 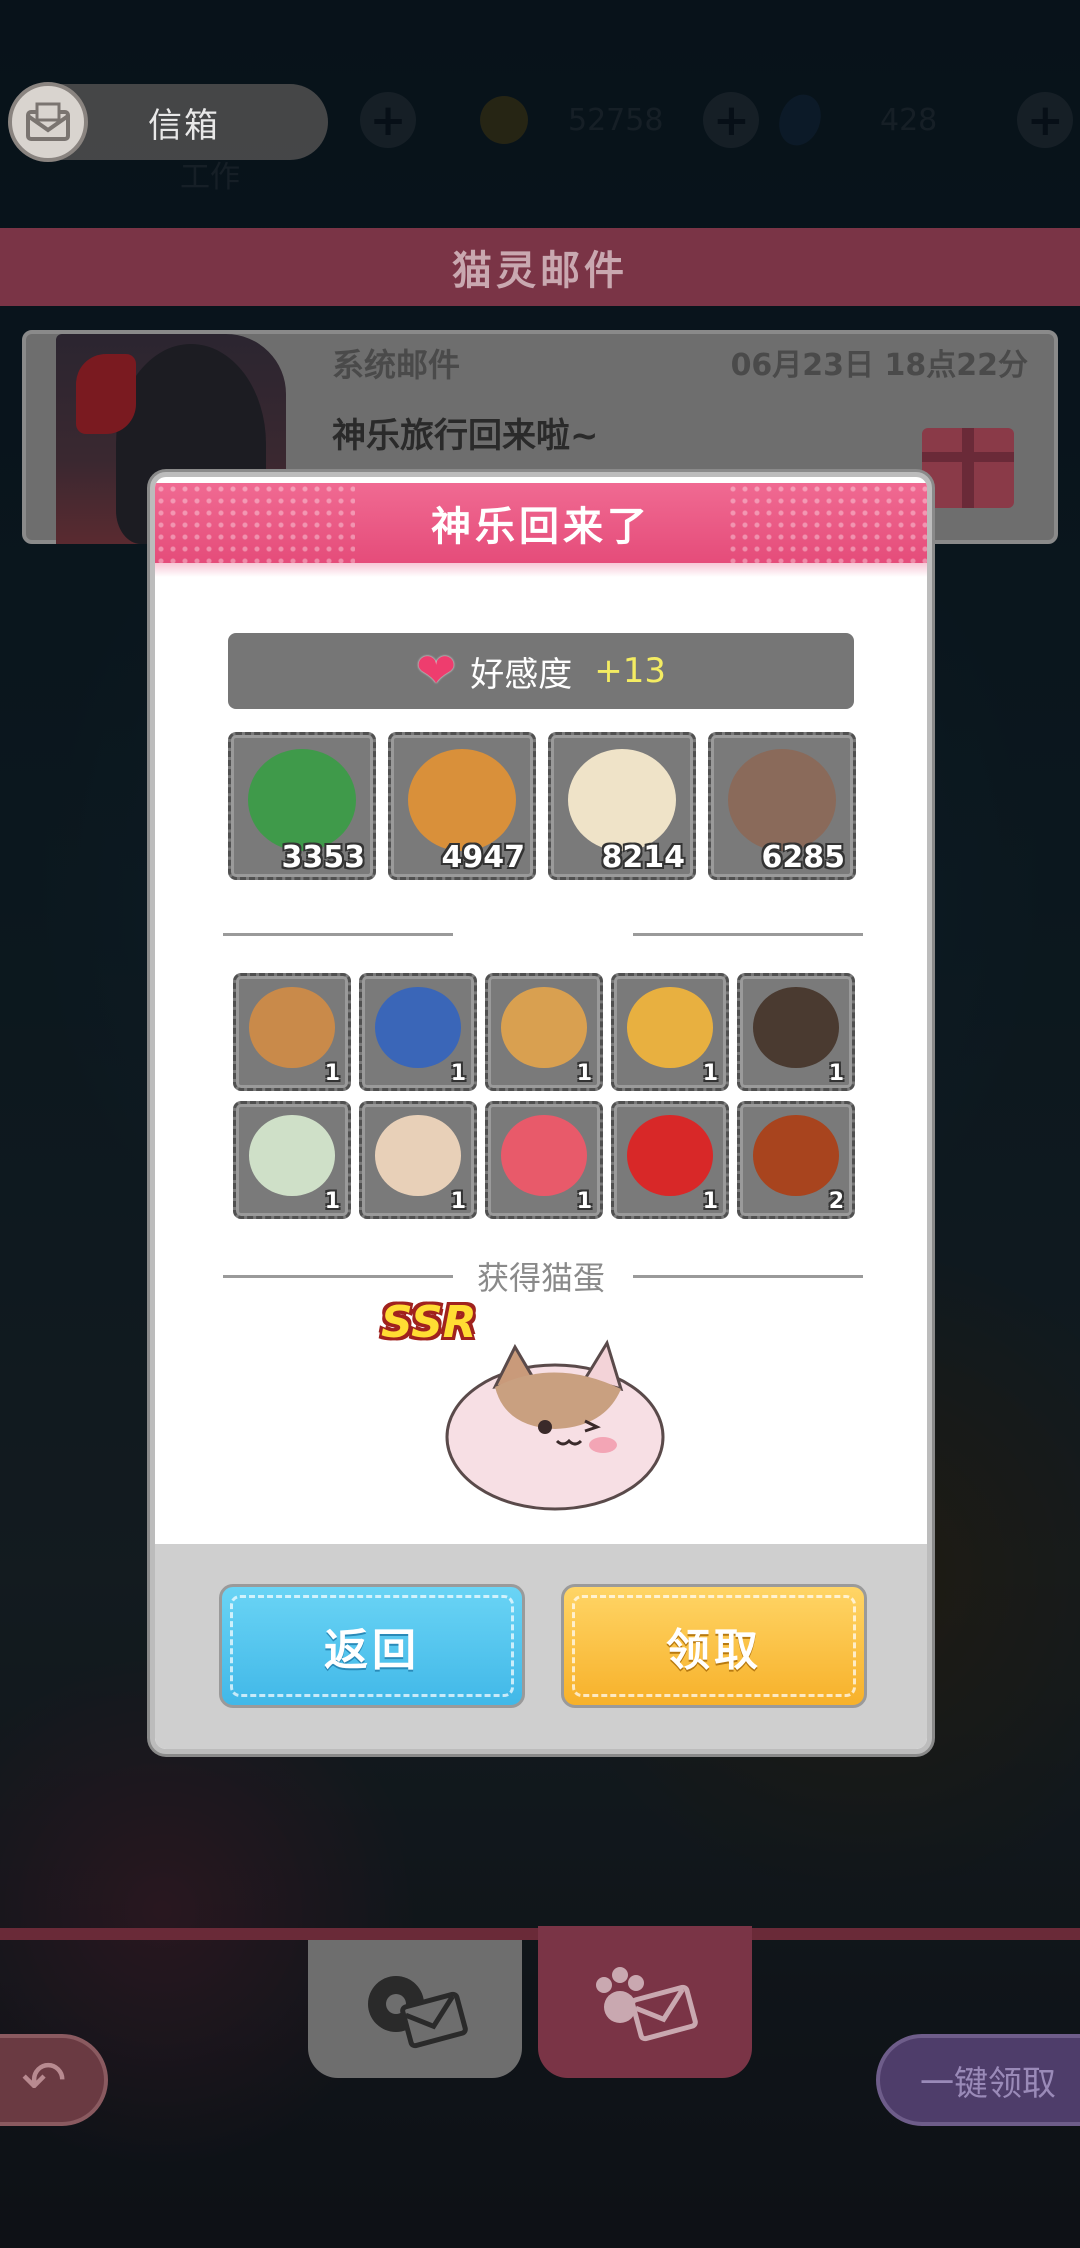 What do you see at coordinates (978, 2080) in the screenshot?
I see `claim-all-button: 一键领取` at bounding box center [978, 2080].